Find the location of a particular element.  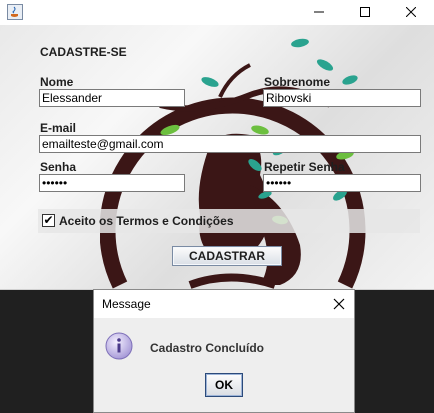

dialog-title: Message is located at coordinates (126, 304).